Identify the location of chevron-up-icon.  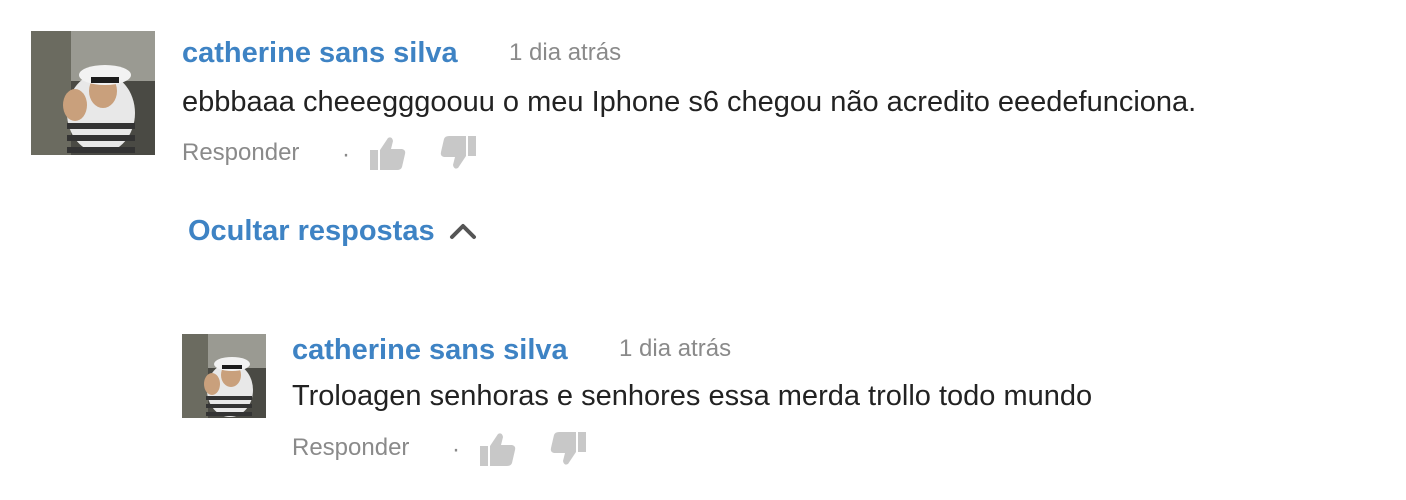
(462, 231).